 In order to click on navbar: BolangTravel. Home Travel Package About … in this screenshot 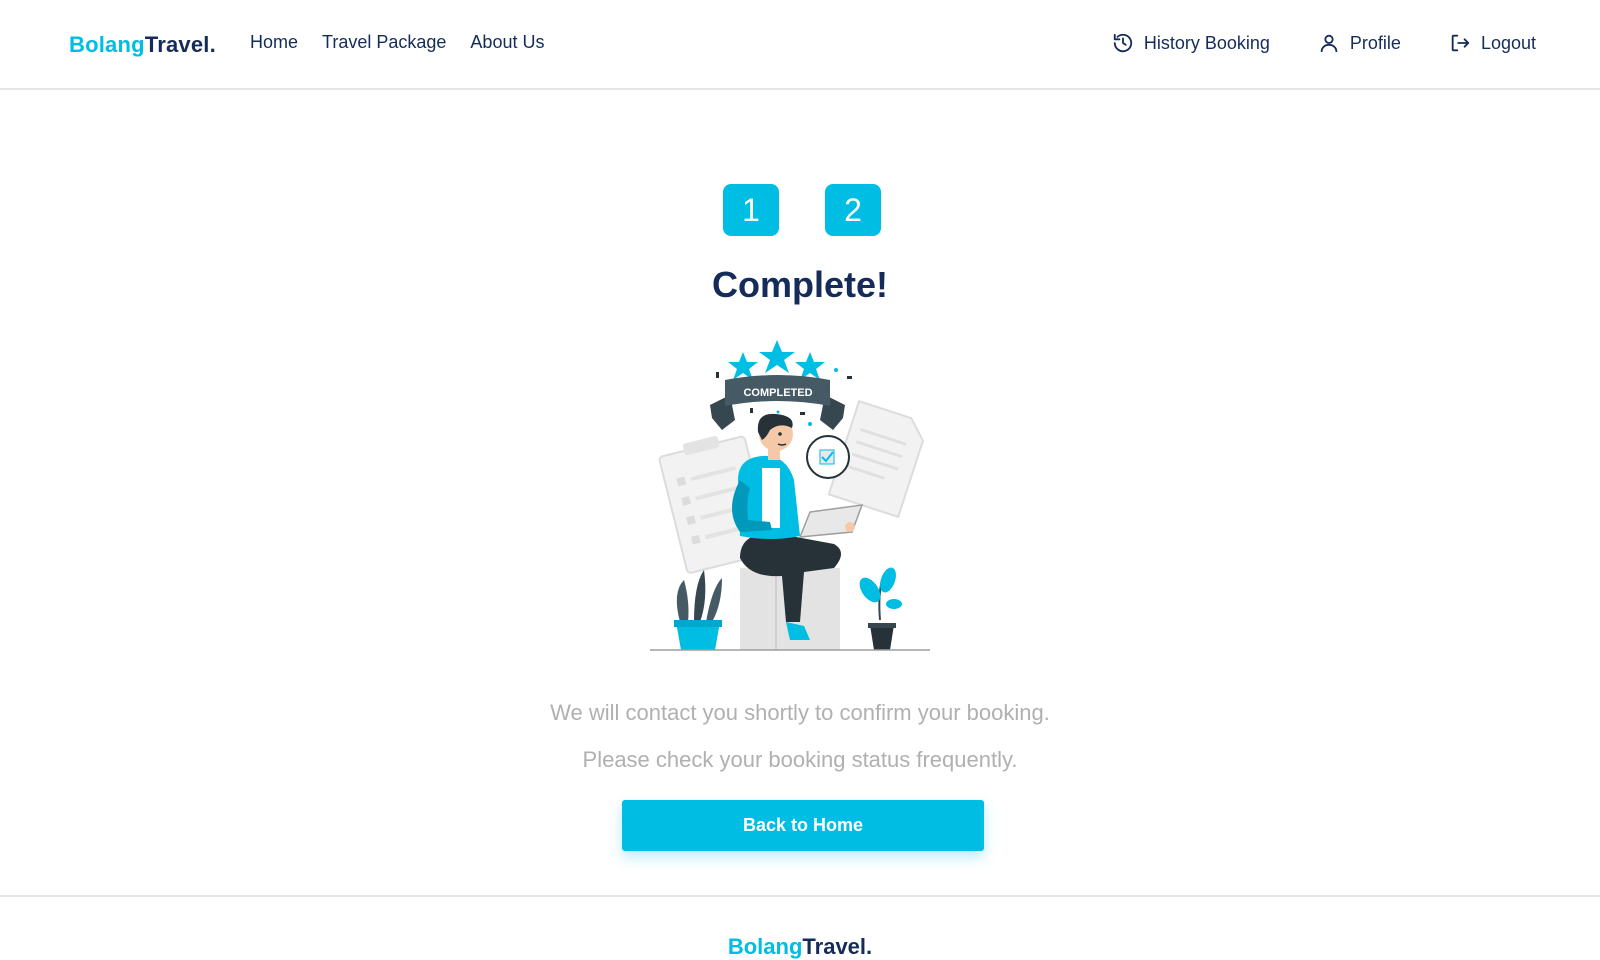, I will do `click(800, 45)`.